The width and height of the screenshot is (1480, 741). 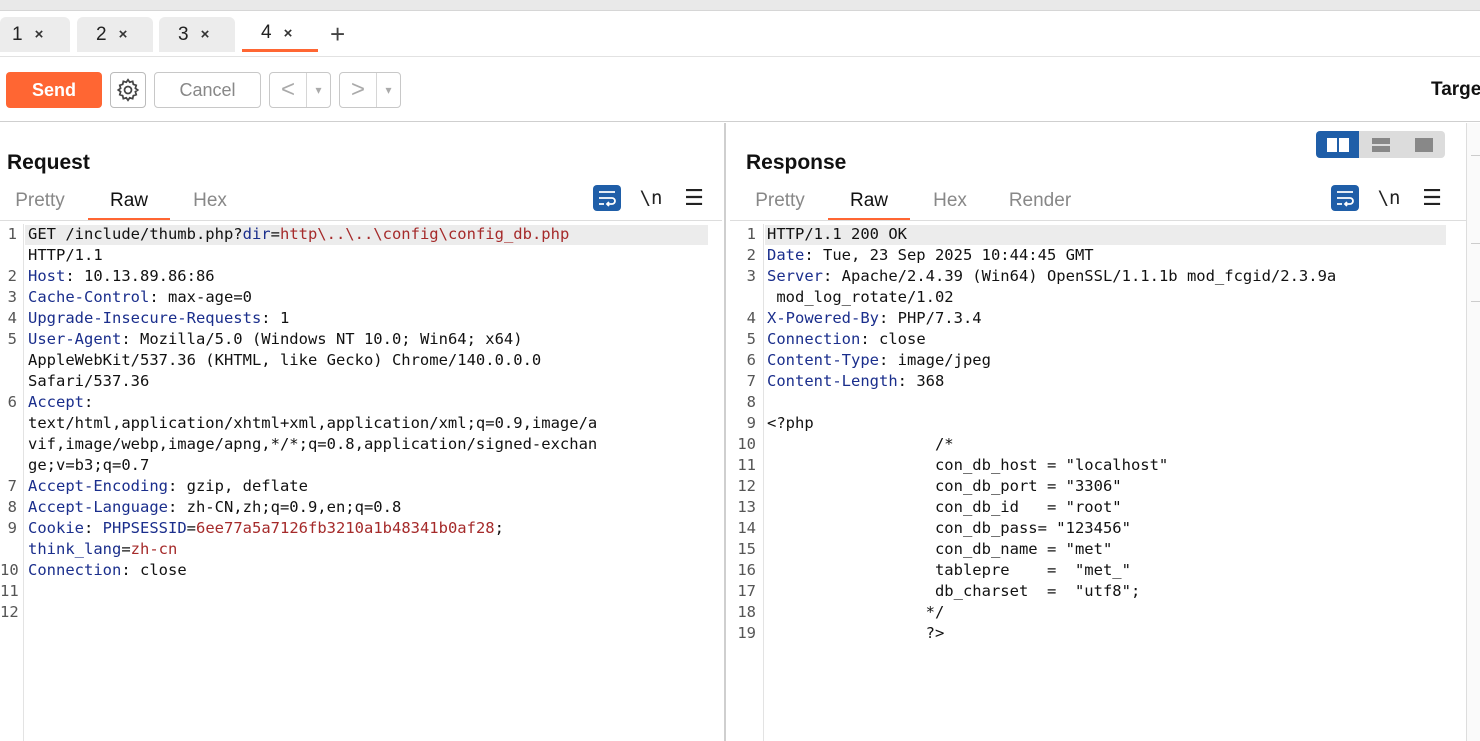 What do you see at coordinates (98, 507) in the screenshot?
I see `code-token: Accept-Language` at bounding box center [98, 507].